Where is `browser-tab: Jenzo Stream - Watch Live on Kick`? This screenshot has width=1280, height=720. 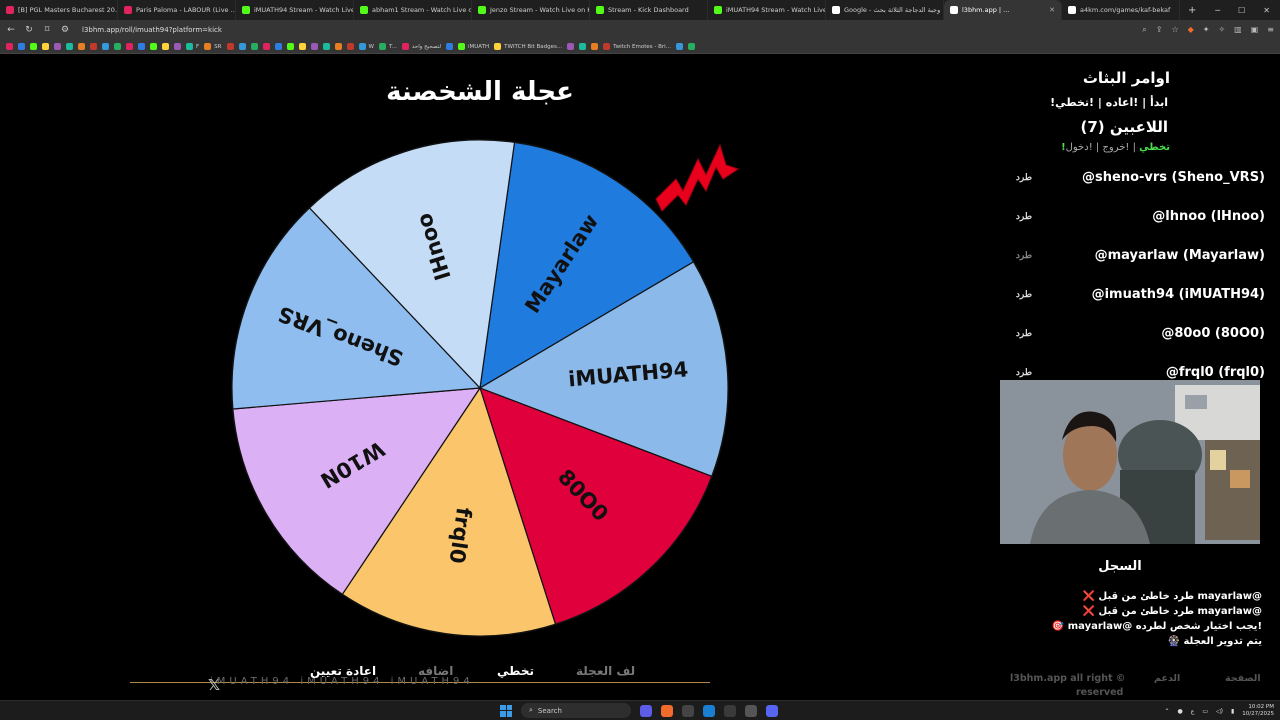 browser-tab: Jenzo Stream - Watch Live on Kick is located at coordinates (531, 10).